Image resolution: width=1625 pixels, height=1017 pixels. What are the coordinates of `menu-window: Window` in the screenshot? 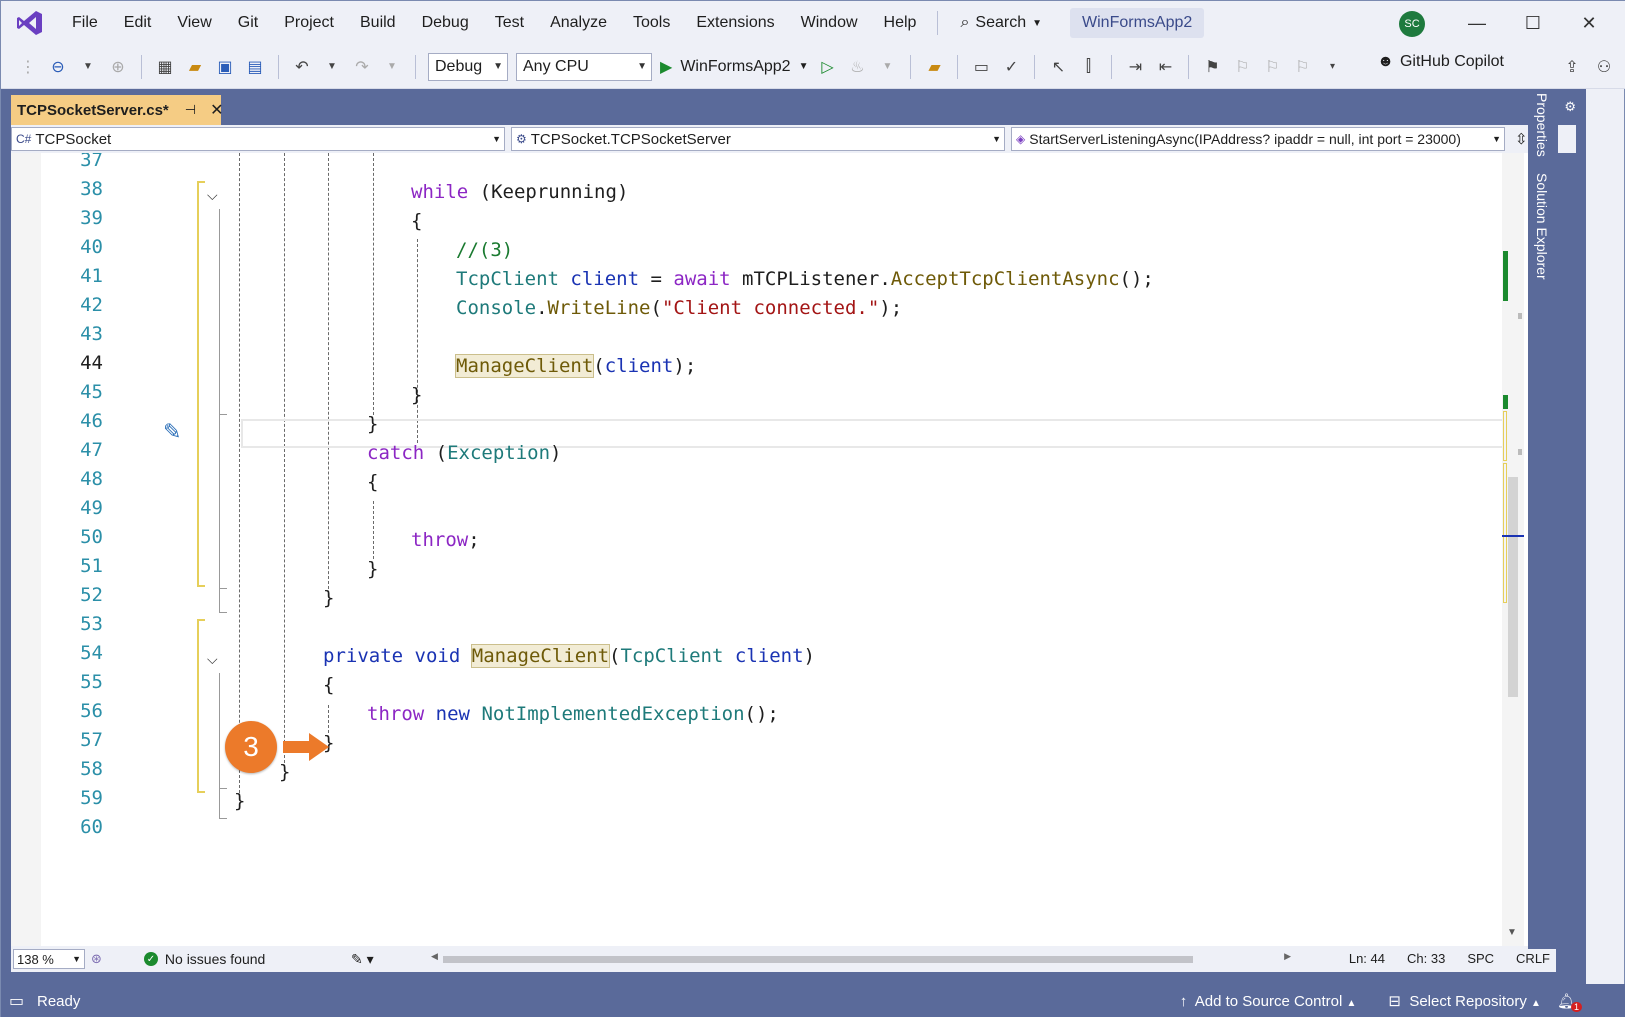 It's located at (829, 23).